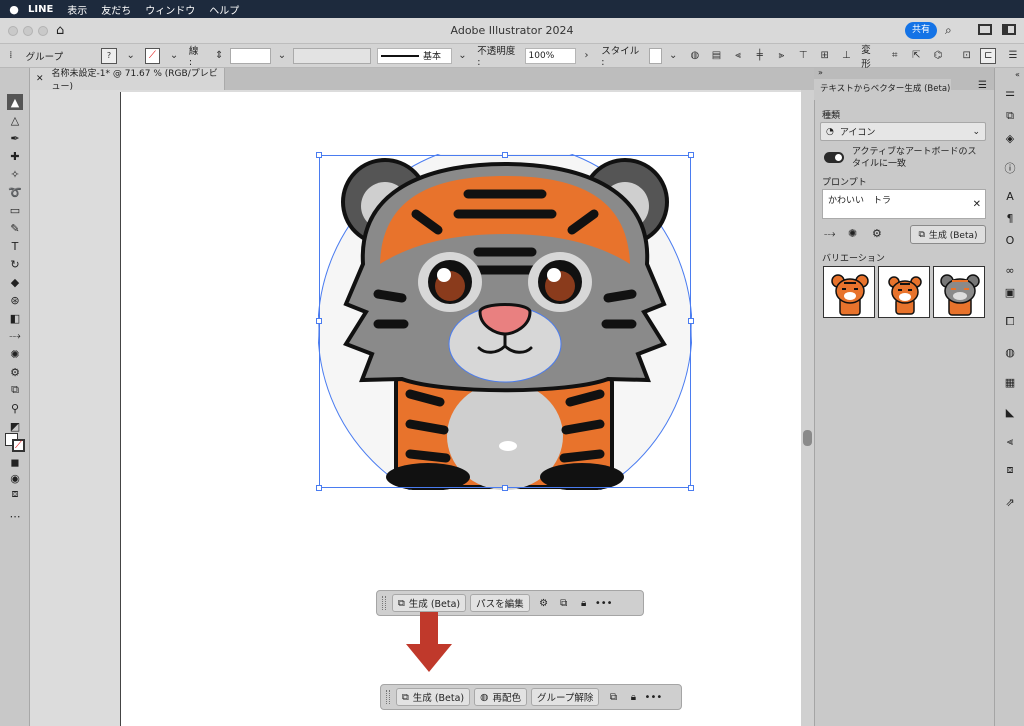 This screenshot has width=1024, height=726. Describe the element at coordinates (847, 56) in the screenshot. I see `align-bottom-icon: ⊥` at that location.